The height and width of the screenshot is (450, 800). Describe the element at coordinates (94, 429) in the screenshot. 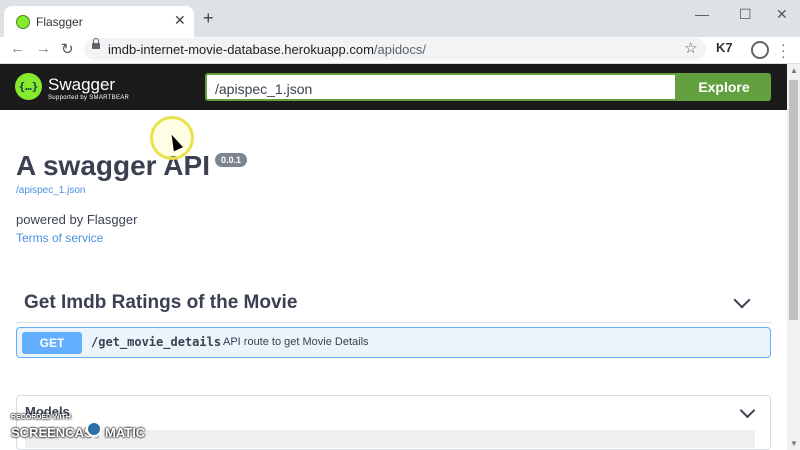

I see `screencast-logo-icon` at that location.